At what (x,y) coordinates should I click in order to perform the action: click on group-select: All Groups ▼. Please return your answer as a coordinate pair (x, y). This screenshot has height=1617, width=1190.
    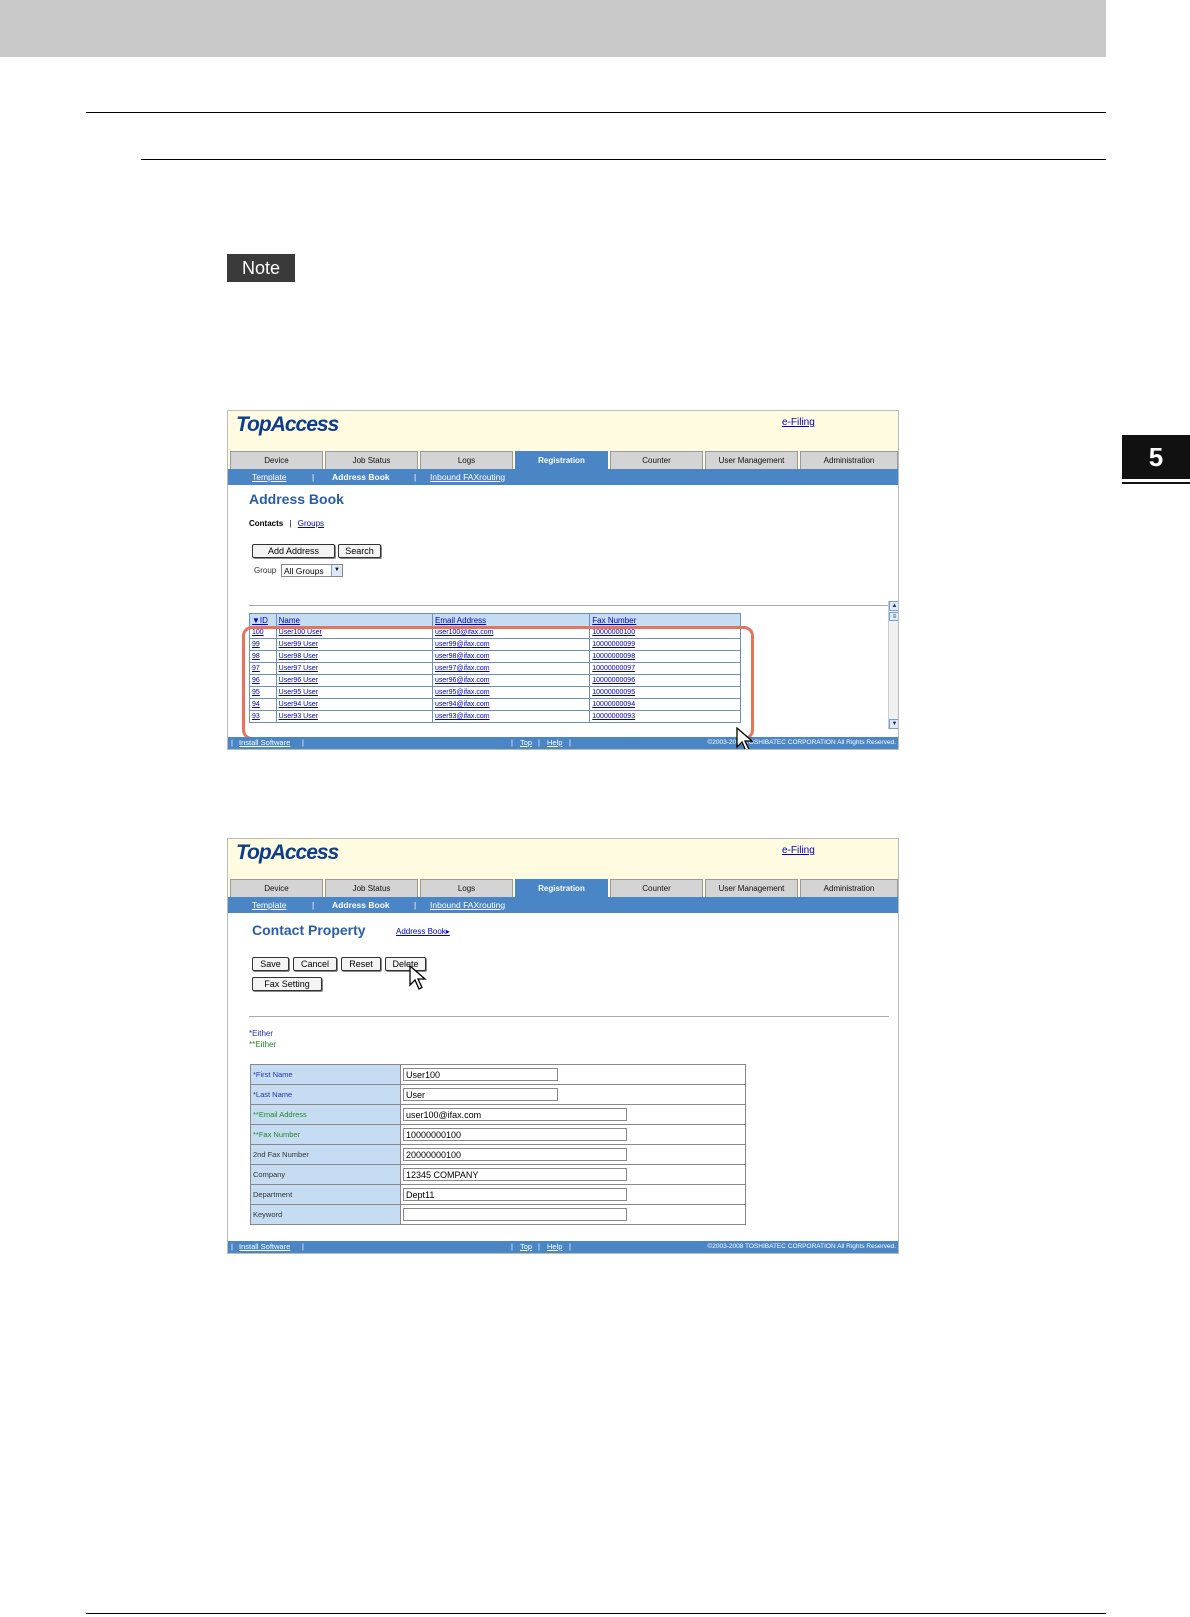
    Looking at the image, I should click on (312, 570).